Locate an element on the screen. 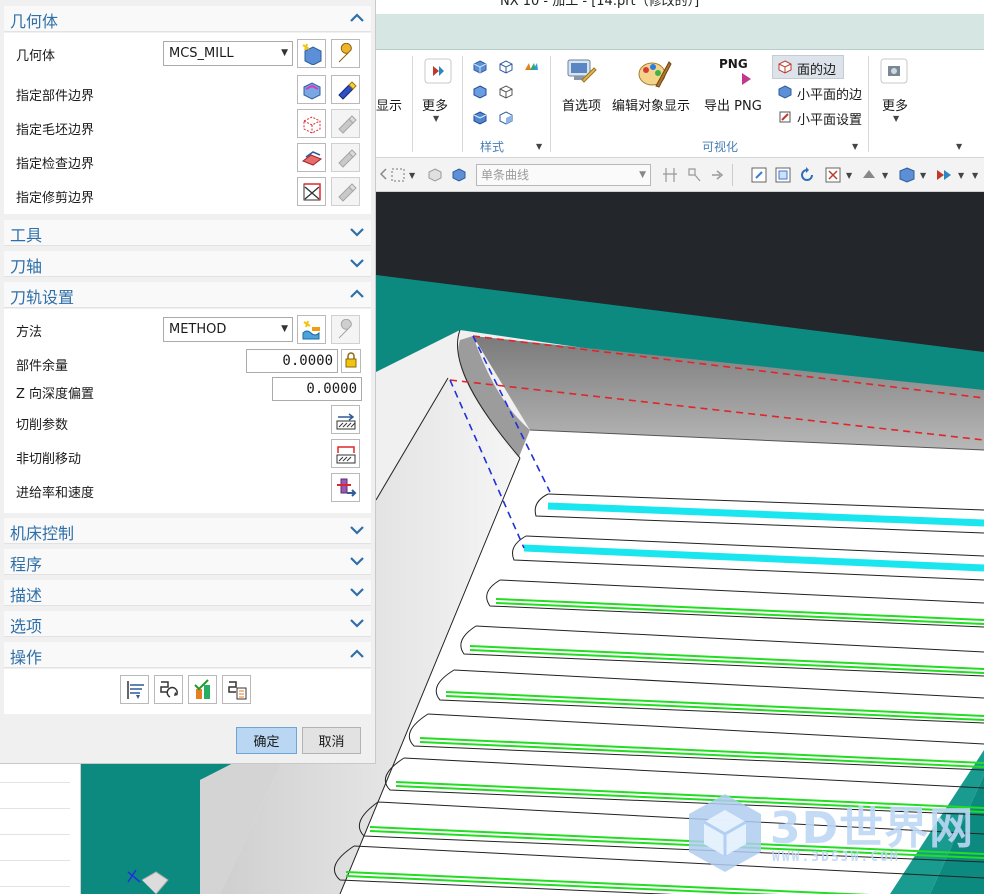 The image size is (984, 894). select-part-boundary-button is located at coordinates (311, 89).